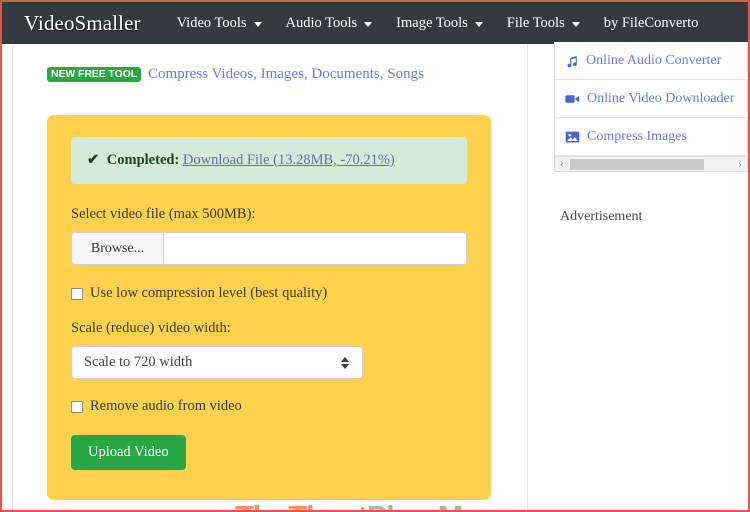  Describe the element at coordinates (289, 160) in the screenshot. I see `download-file-link: Download File (13.28MB, -70.21%)` at that location.